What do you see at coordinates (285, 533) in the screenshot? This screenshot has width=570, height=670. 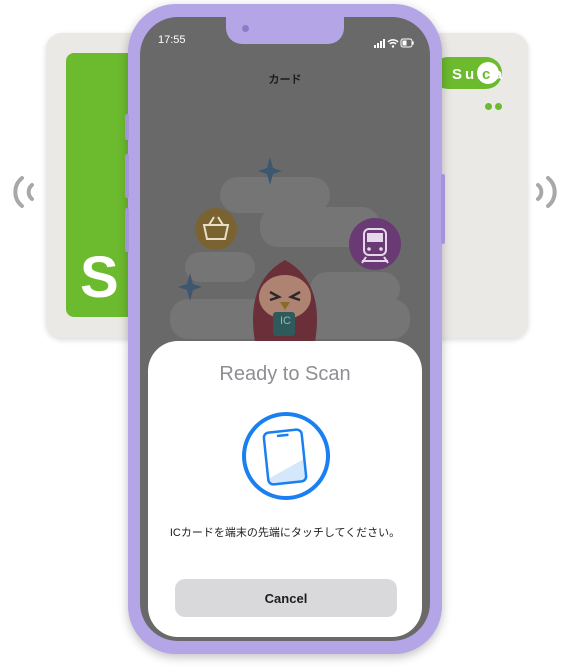 I see `scan-instruction: ICカードを端末の先端にタッチしてください。` at bounding box center [285, 533].